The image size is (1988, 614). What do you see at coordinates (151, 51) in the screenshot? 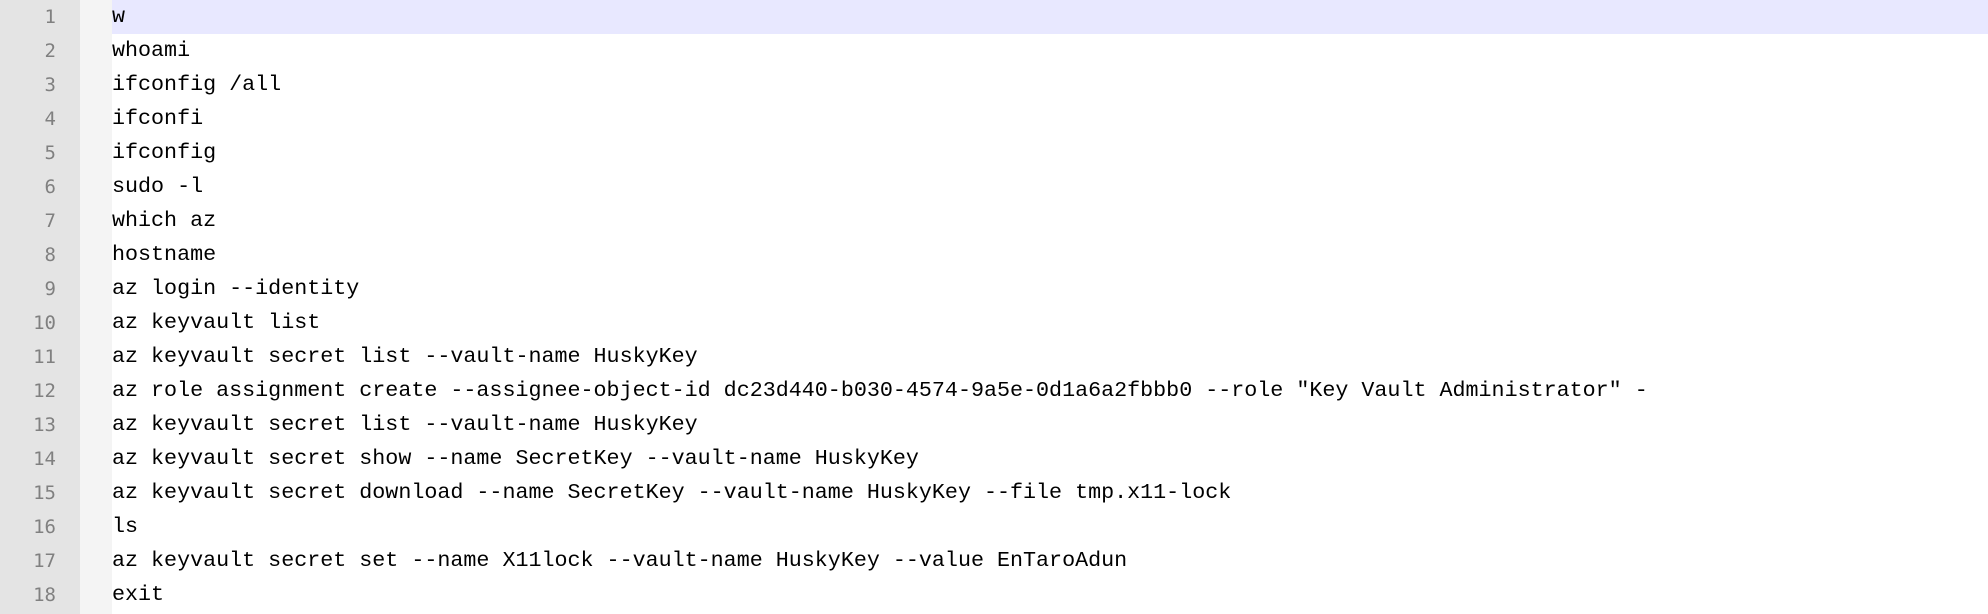
I see `line-text: whoami` at bounding box center [151, 51].